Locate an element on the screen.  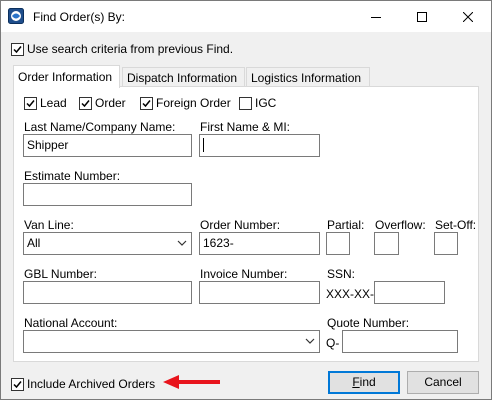
van-line-select: All is located at coordinates (107, 243).